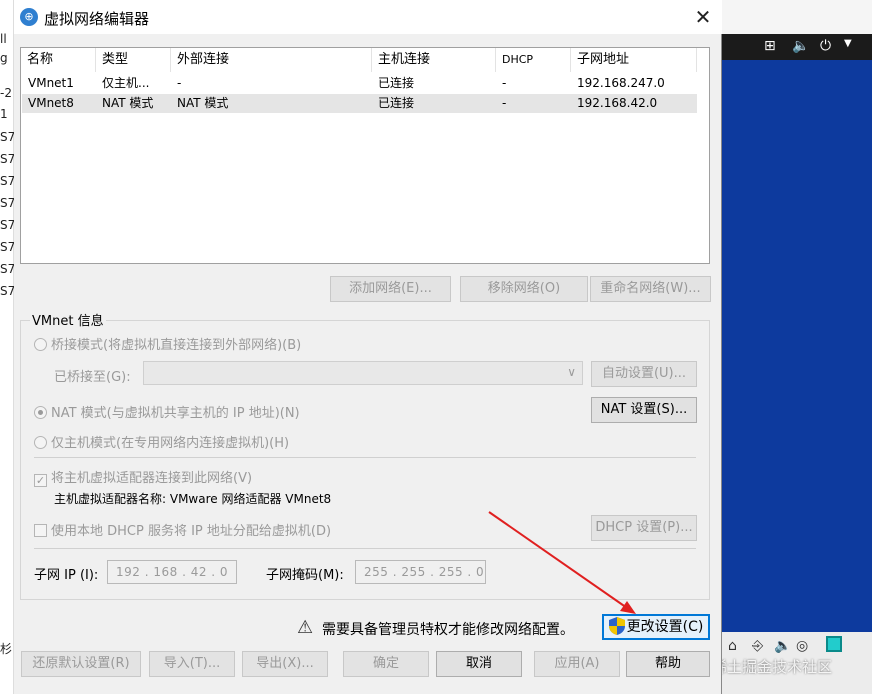  What do you see at coordinates (97, 19) in the screenshot?
I see `dialog-title: 虚拟网络编辑器` at bounding box center [97, 19].